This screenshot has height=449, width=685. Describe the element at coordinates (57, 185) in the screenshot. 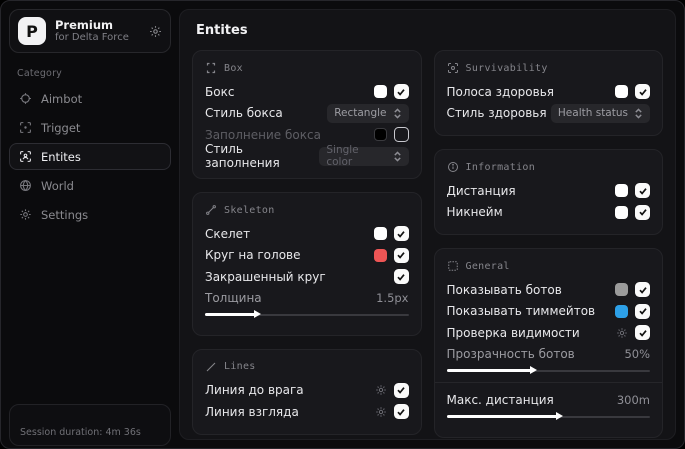

I see `sidebar-item-label: World` at that location.